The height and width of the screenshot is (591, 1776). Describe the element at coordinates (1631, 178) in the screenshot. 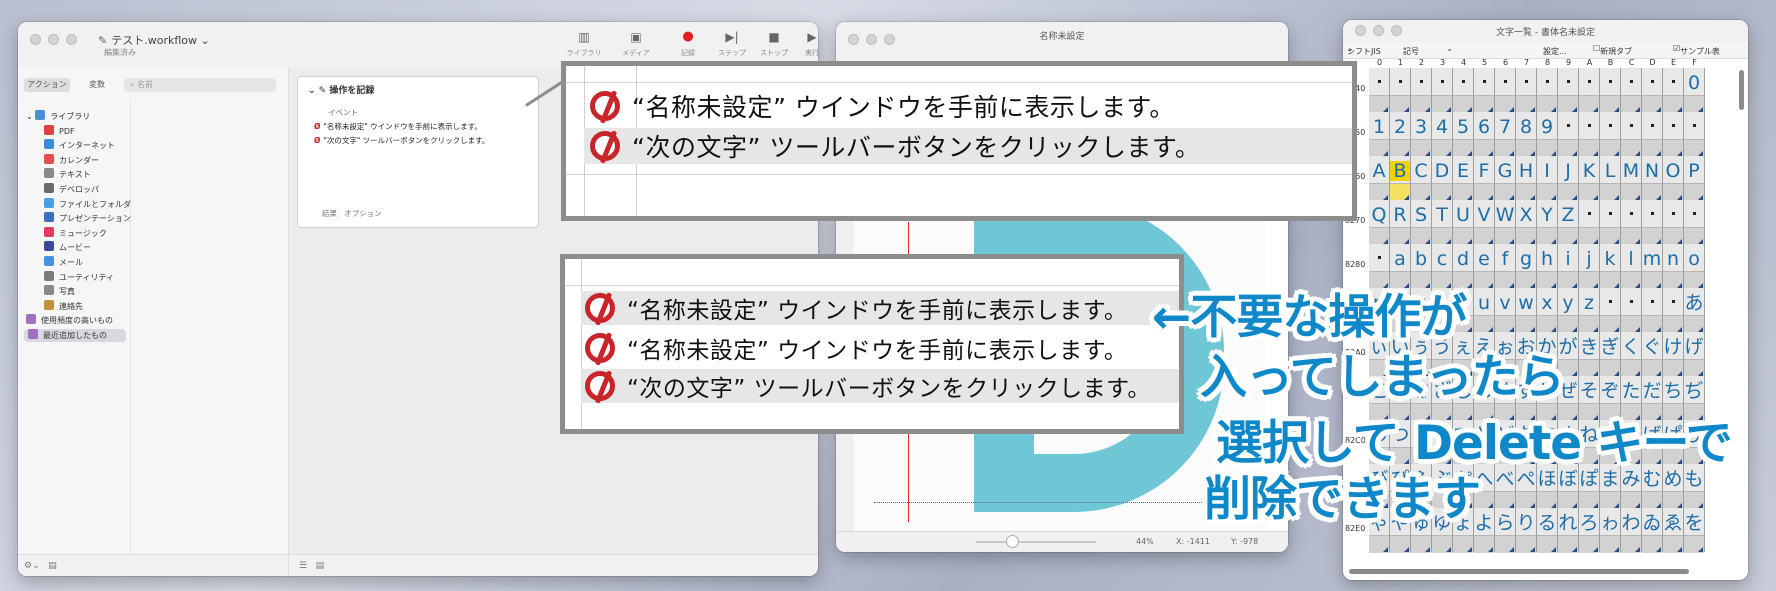

I see `glyph-cell: M` at that location.